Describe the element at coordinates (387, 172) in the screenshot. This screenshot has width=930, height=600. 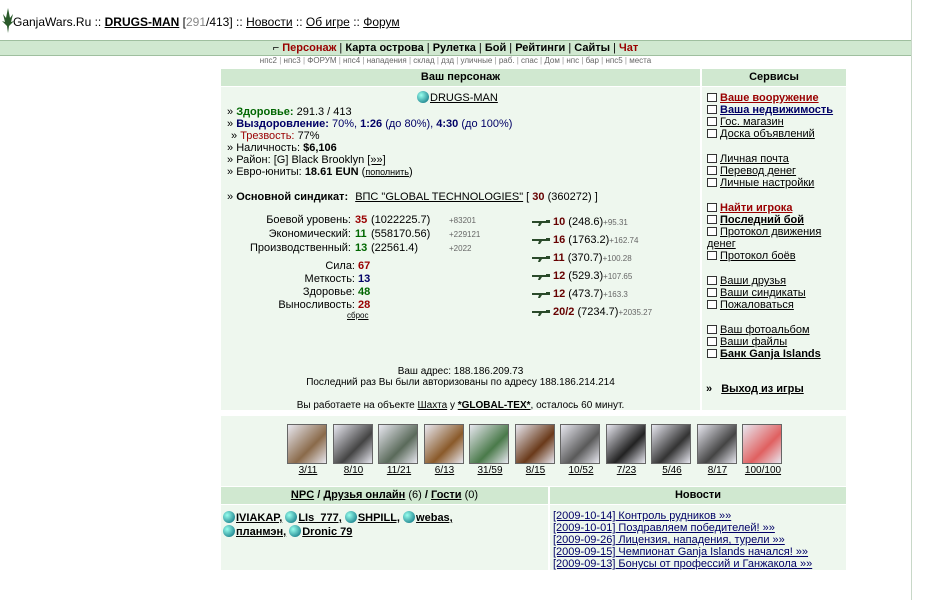
I see `euro-topup-link: пополнить` at that location.